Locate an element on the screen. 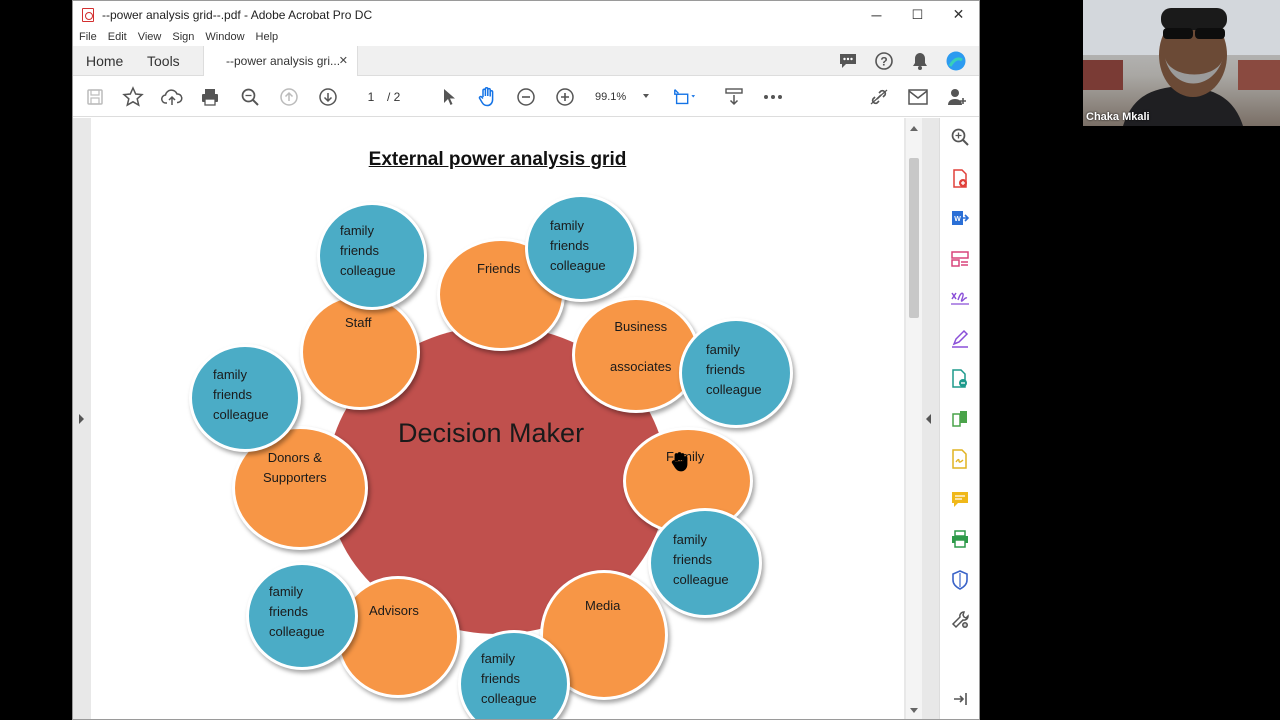 Image resolution: width=1280 pixels, height=720 pixels. comment-icon is located at coordinates (848, 61).